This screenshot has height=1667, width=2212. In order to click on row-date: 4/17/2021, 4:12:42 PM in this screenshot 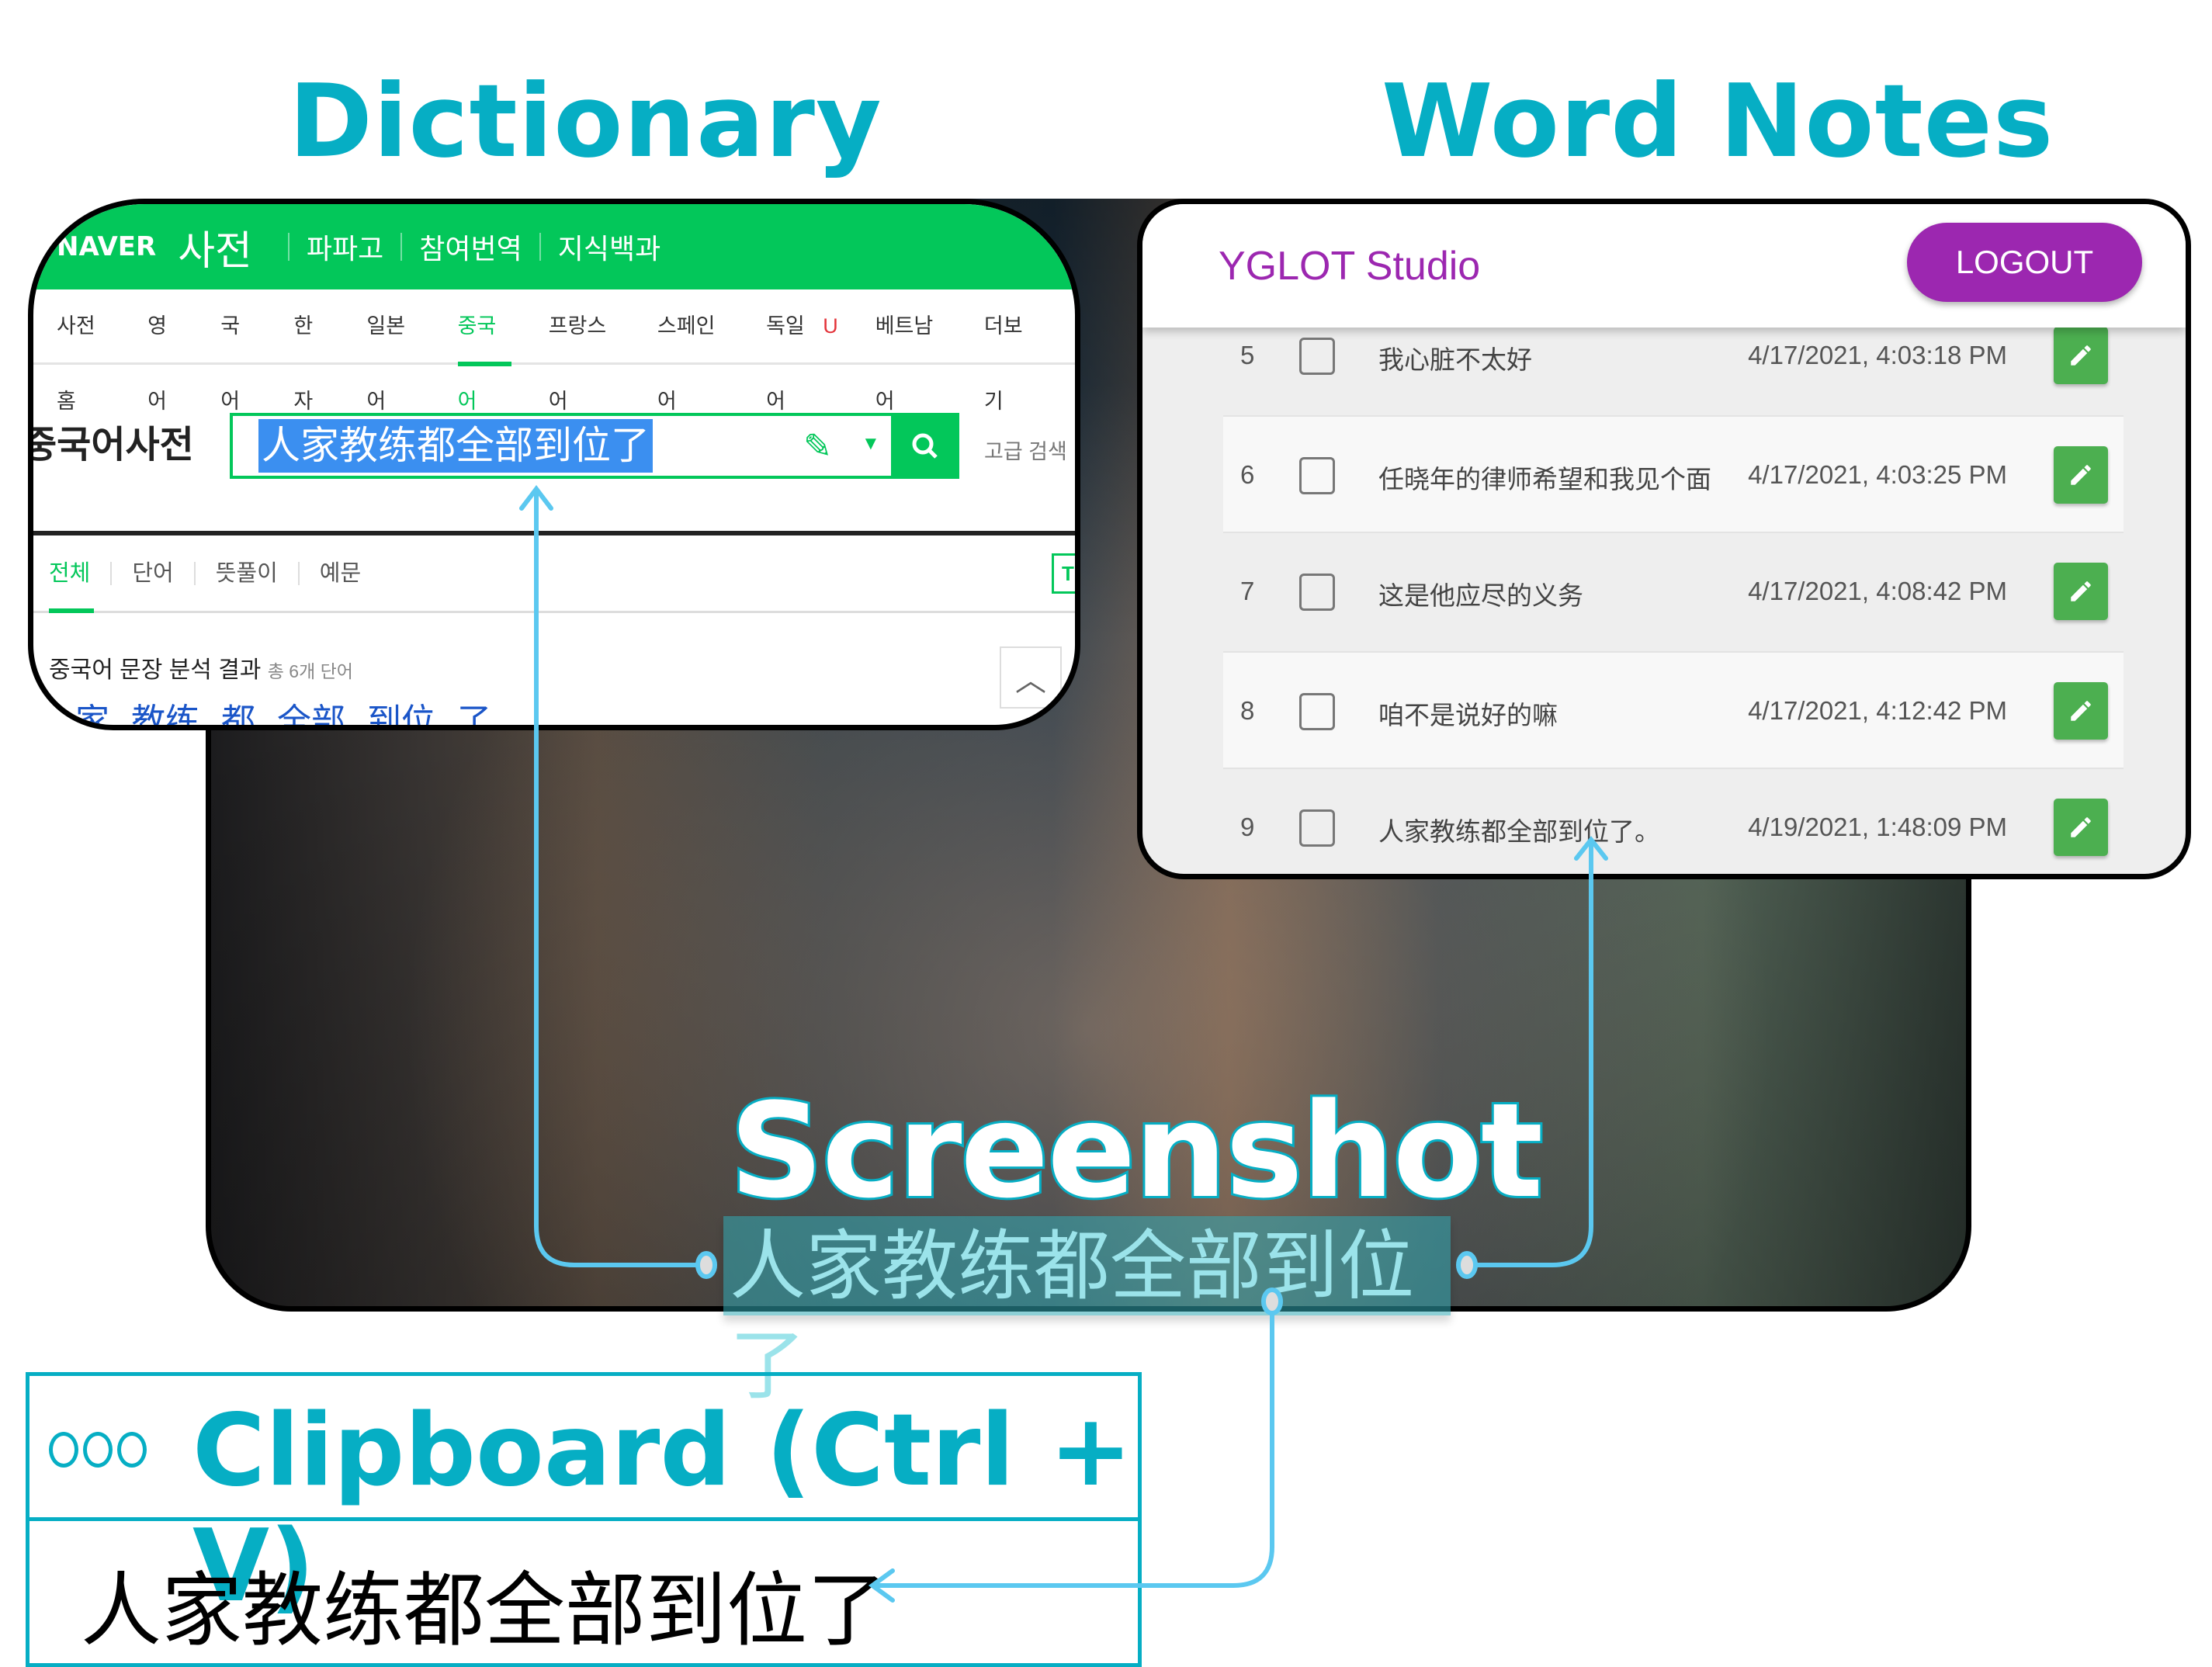, I will do `click(1877, 711)`.